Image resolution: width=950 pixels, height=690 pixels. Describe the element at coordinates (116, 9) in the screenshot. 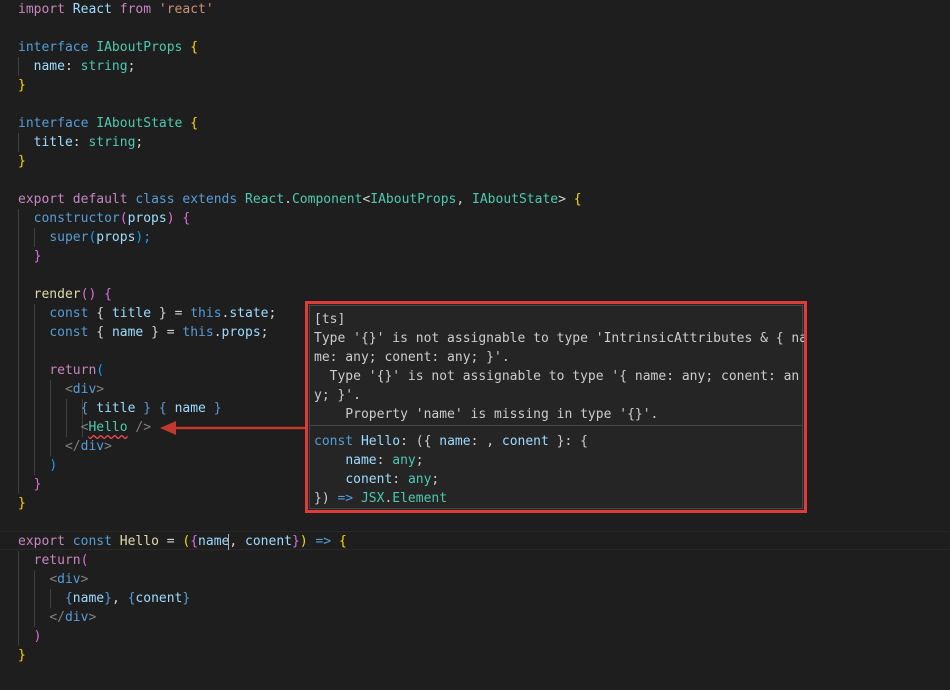

I see `code-line-1: import React from 'react'` at that location.